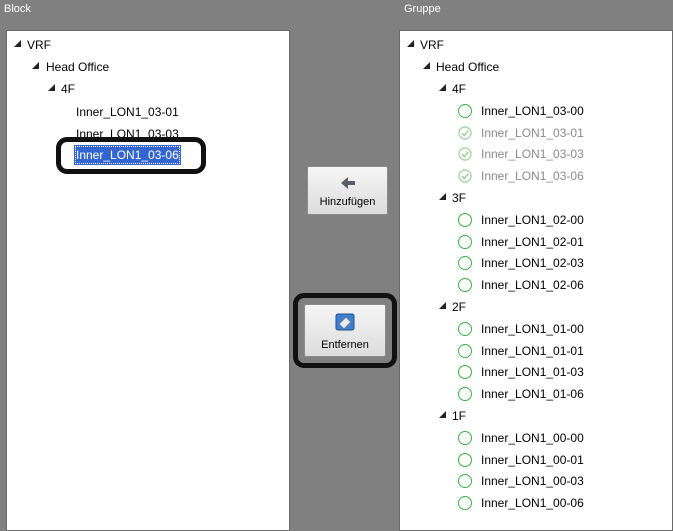 The width and height of the screenshot is (673, 531). Describe the element at coordinates (347, 202) in the screenshot. I see `add-button-label: Hinzufügen` at that location.